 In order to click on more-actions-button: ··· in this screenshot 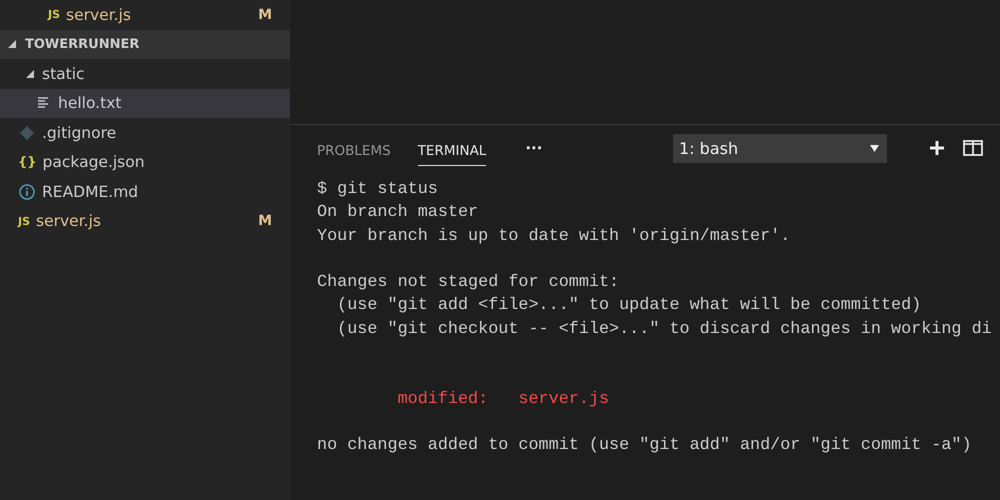, I will do `click(533, 148)`.